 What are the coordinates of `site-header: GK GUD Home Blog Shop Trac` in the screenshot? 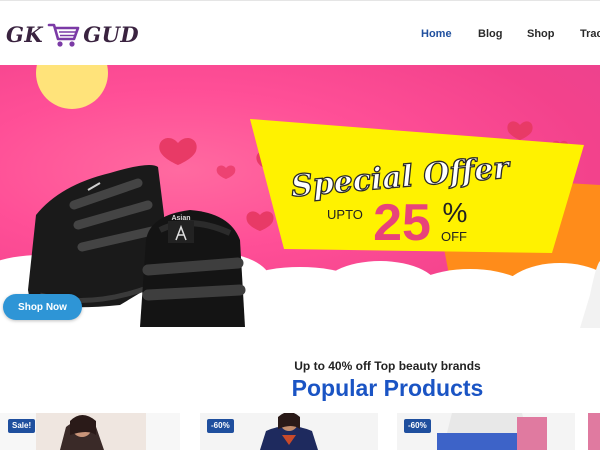 It's located at (300, 32).